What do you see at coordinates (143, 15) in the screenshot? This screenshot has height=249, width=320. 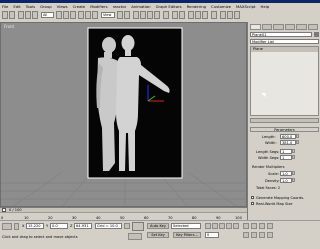 I see `angle-snap-icon` at bounding box center [143, 15].